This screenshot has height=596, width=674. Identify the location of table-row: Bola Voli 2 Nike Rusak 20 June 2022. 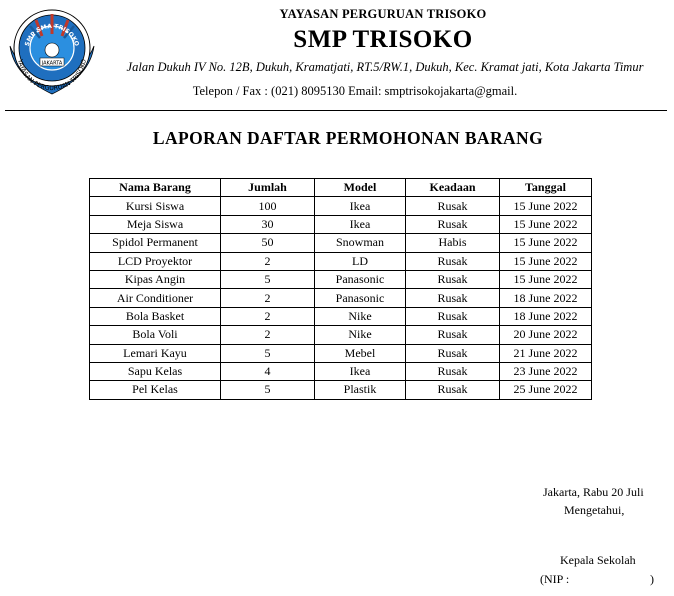
(340, 335).